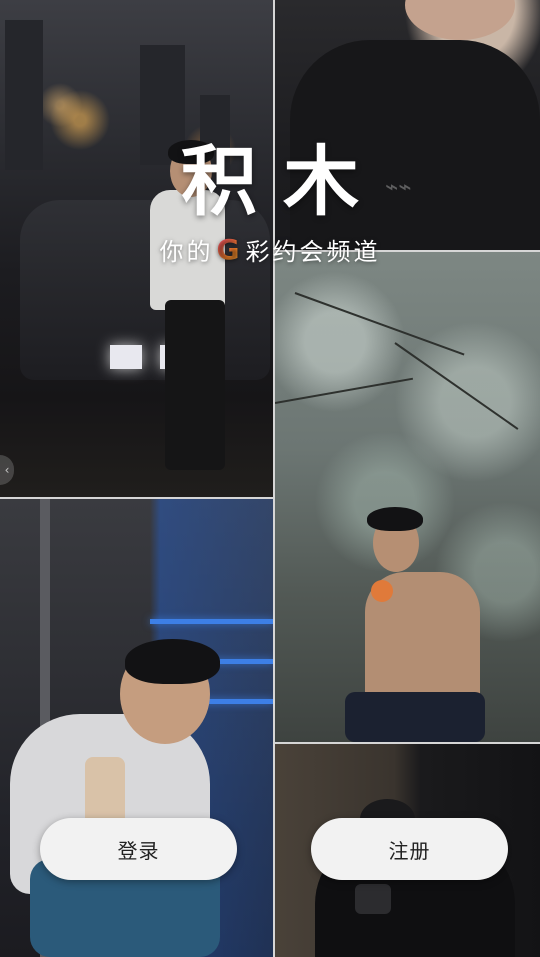  I want to click on tagline-prefix: 你的, so click(186, 251).